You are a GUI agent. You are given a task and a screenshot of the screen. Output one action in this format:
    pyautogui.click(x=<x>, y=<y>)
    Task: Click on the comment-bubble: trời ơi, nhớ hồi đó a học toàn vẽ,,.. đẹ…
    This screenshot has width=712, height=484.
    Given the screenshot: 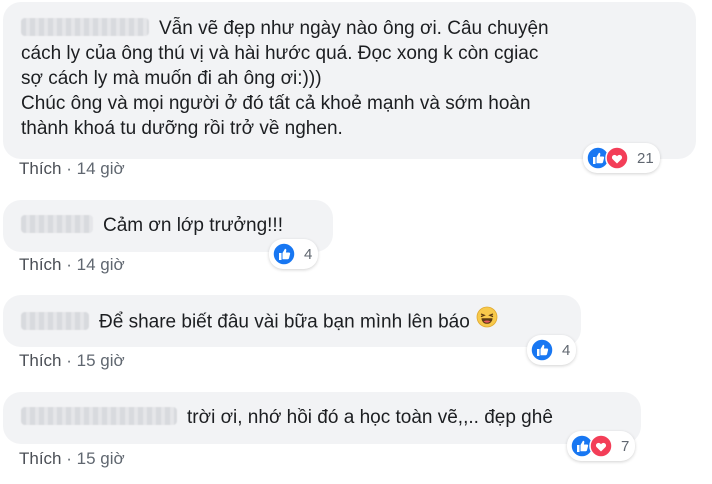 What is the action you would take?
    pyautogui.click(x=322, y=418)
    